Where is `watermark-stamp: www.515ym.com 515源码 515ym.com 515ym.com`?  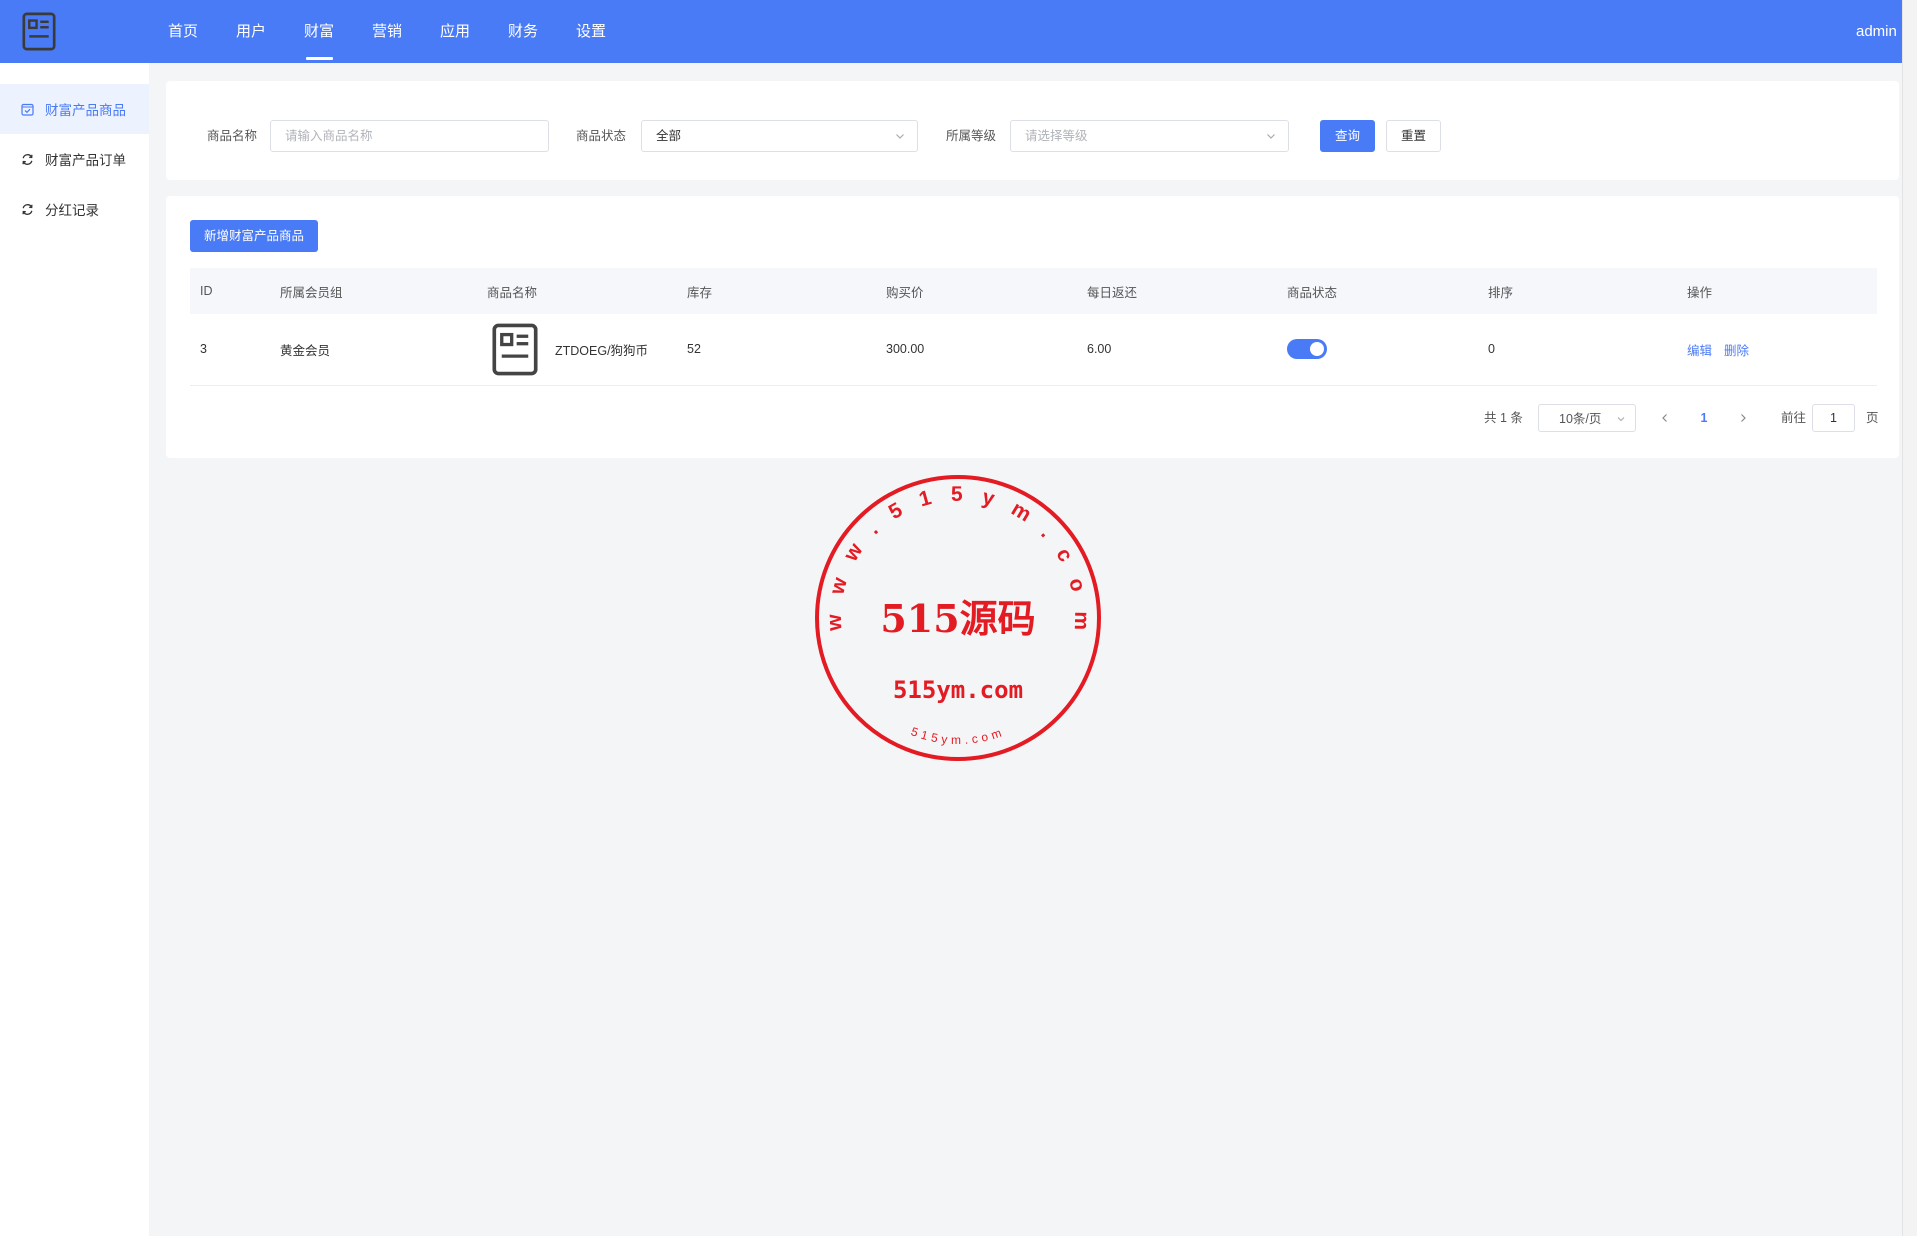 watermark-stamp: www.515ym.com 515源码 515ym.com 515ym.com is located at coordinates (958, 618).